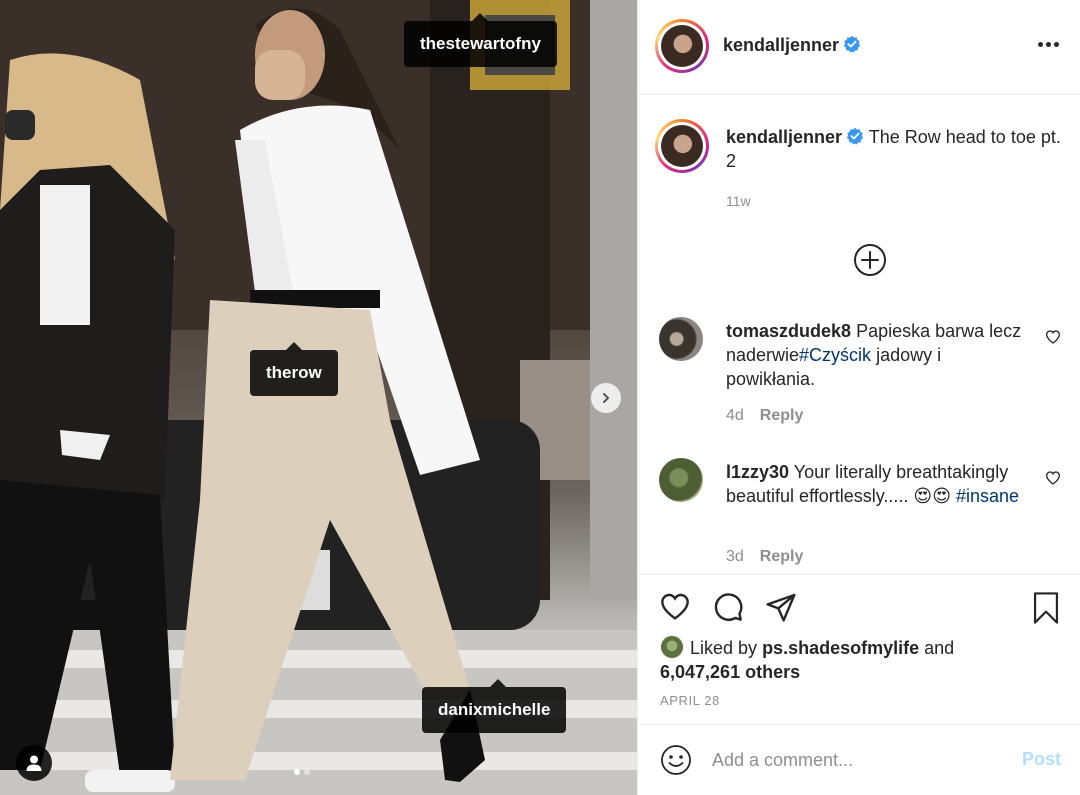 The width and height of the screenshot is (1080, 795). What do you see at coordinates (494, 706) in the screenshot?
I see `photo-tag: danixmichelle` at bounding box center [494, 706].